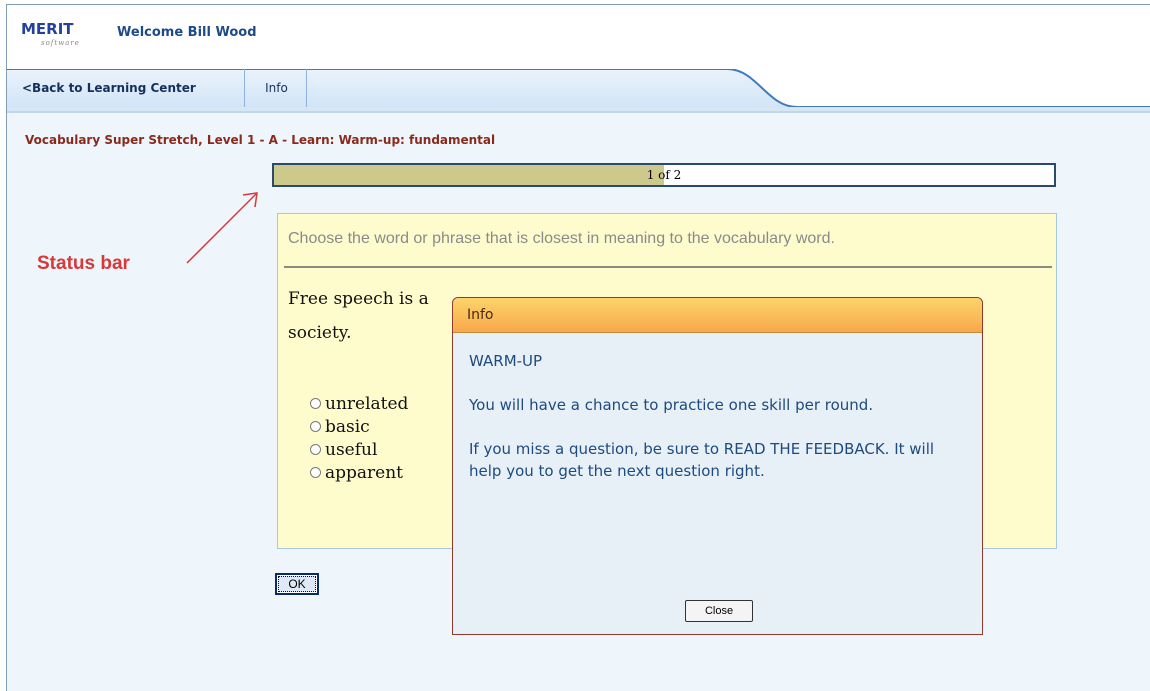  Describe the element at coordinates (358, 299) in the screenshot. I see `sentence-part-1: Free speech is a` at that location.